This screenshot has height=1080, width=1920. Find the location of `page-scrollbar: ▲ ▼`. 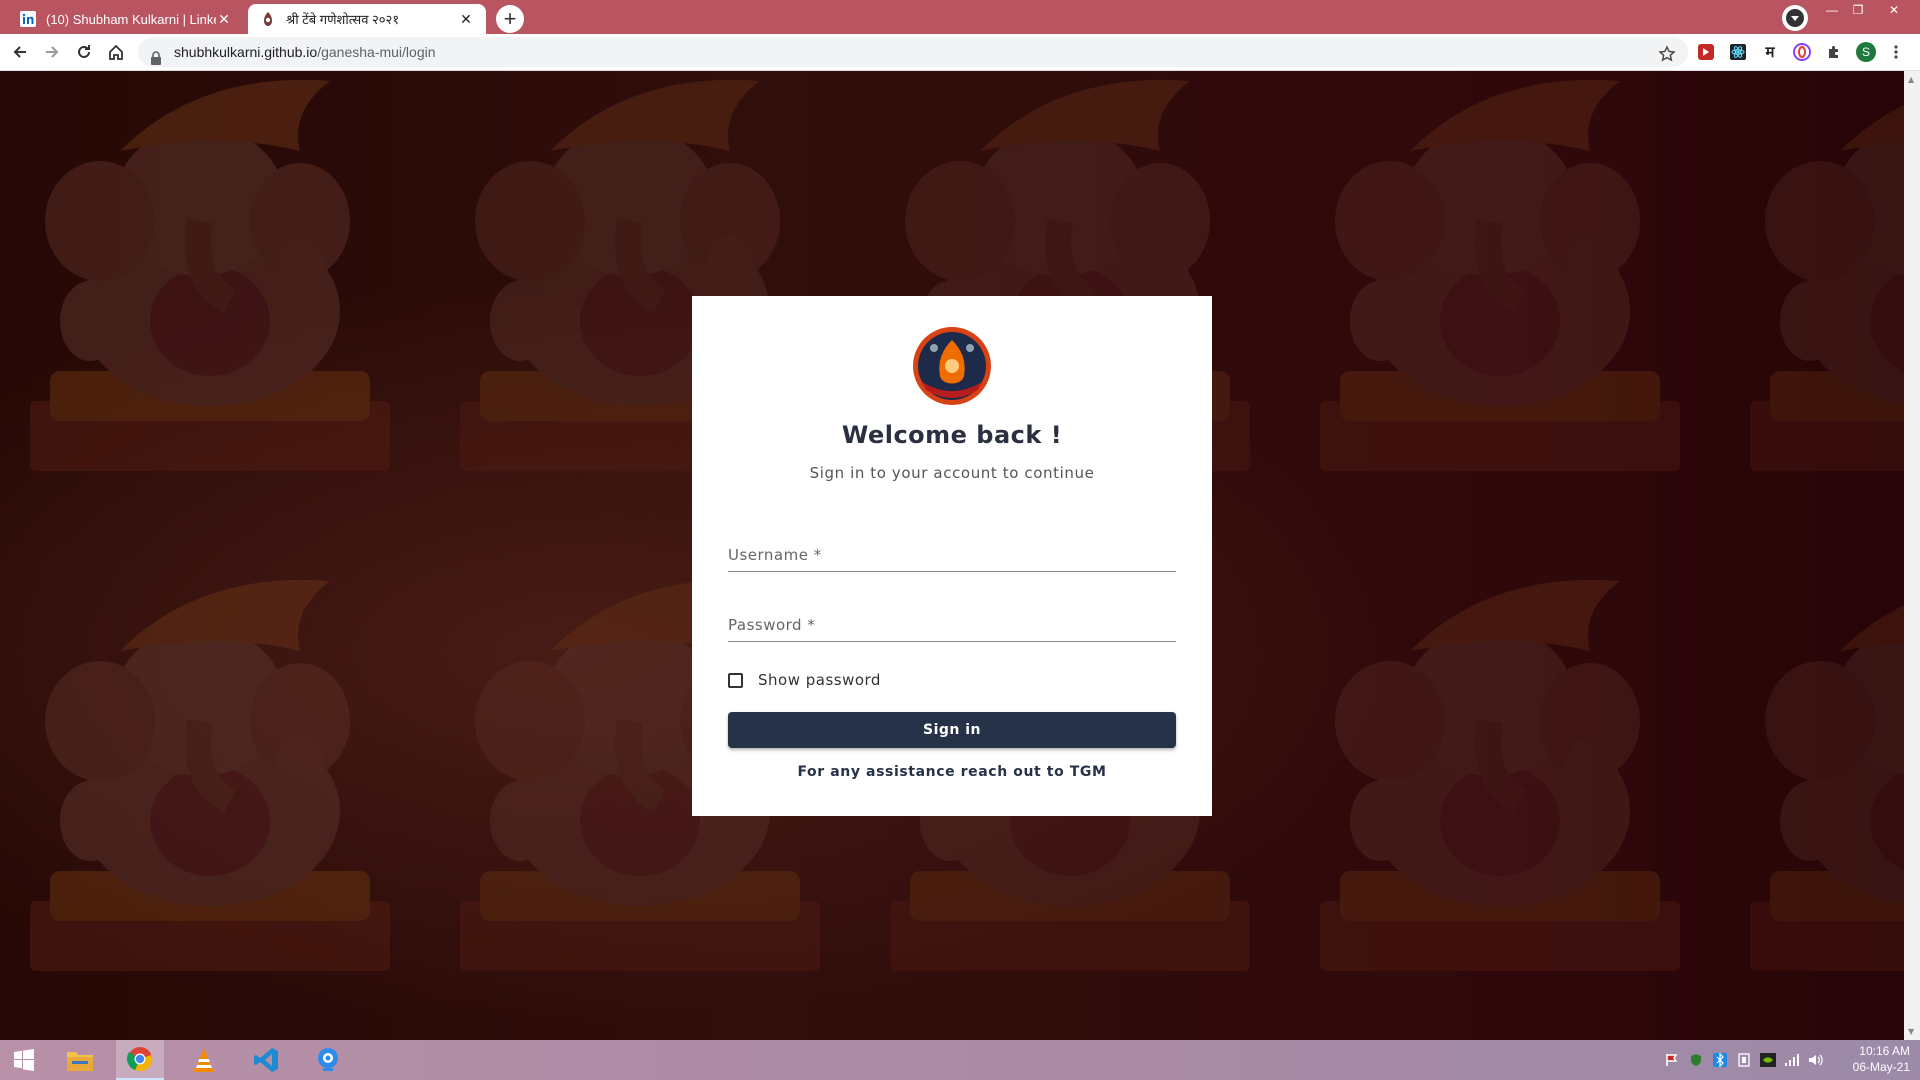

page-scrollbar: ▲ ▼ is located at coordinates (1912, 555).